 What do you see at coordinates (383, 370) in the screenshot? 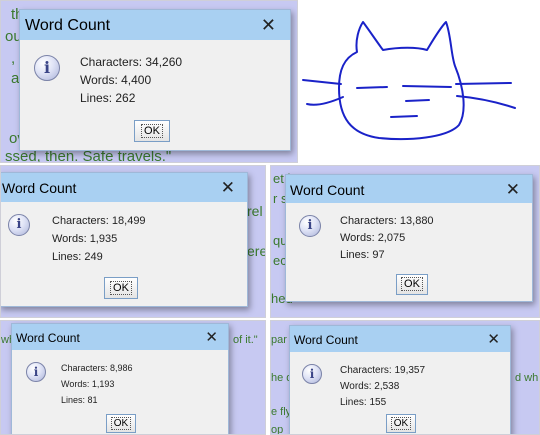
I see `characters-count: Characters: 19,357` at bounding box center [383, 370].